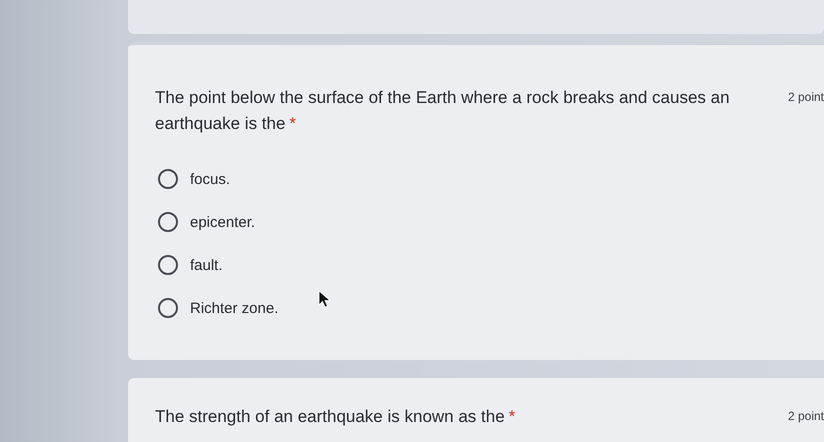  I want to click on question-text: The point below the surface of the Earth where a rock breaks and causes an earthquake is the *, so click(443, 111).